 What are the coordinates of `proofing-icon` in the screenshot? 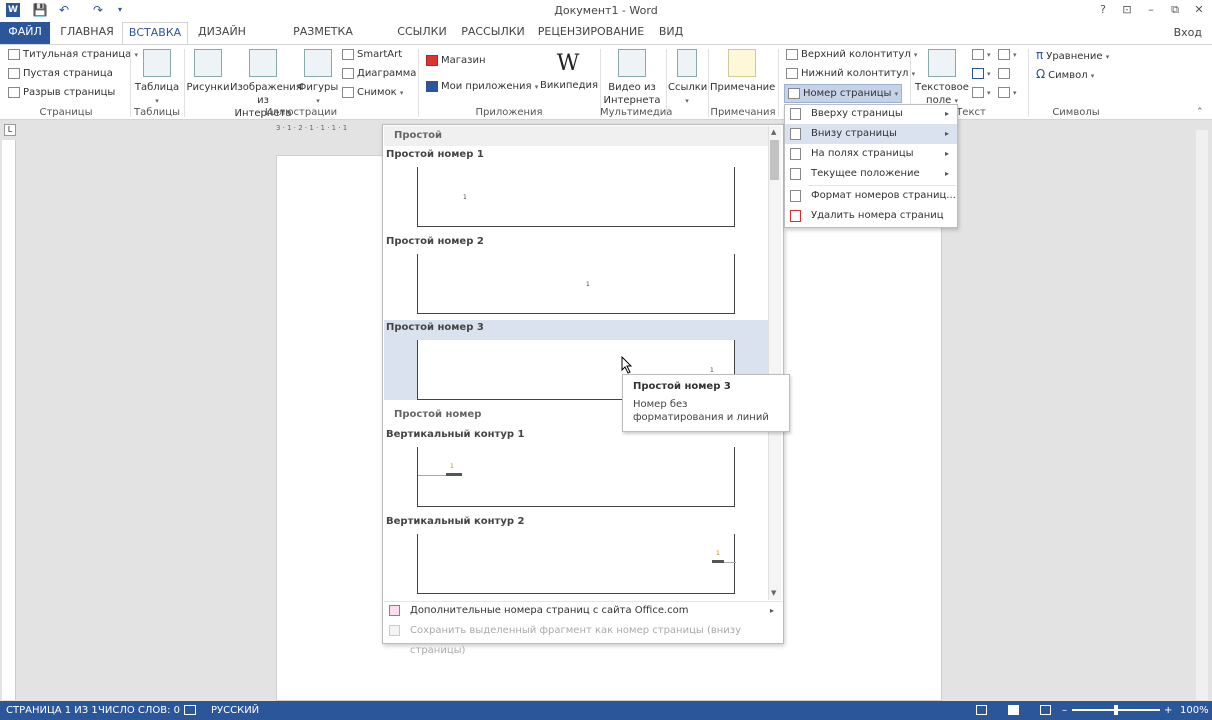 It's located at (190, 710).